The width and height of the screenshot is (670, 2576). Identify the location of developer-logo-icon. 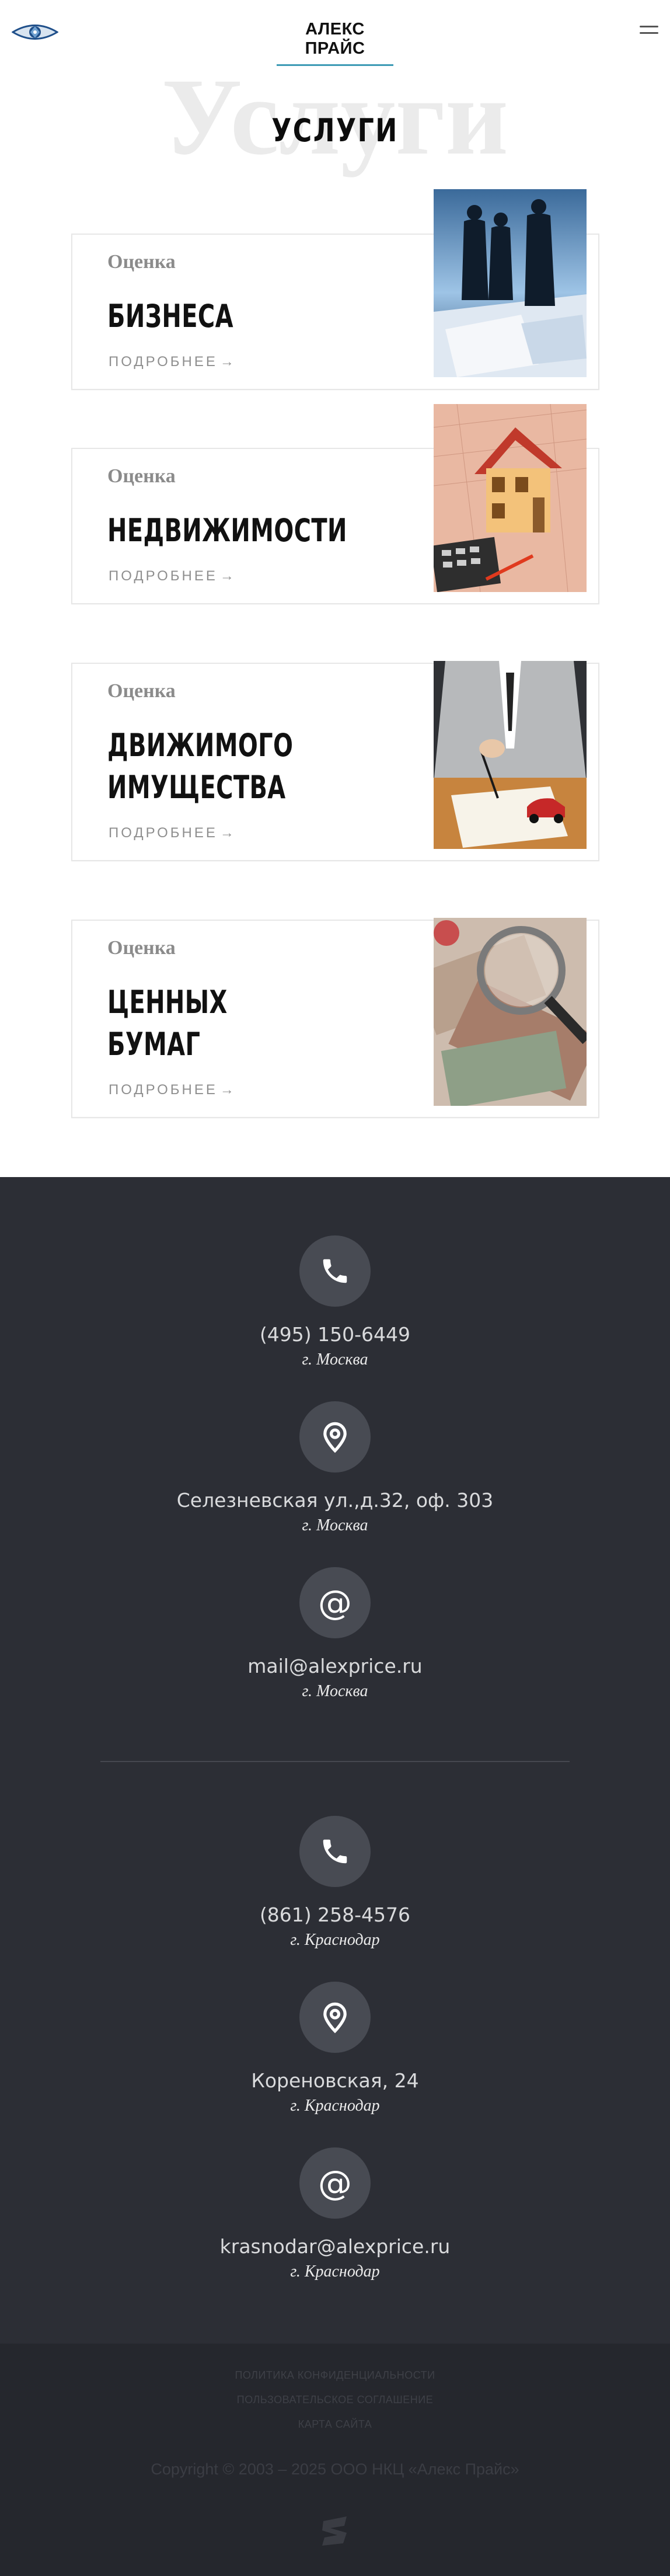
(335, 2530).